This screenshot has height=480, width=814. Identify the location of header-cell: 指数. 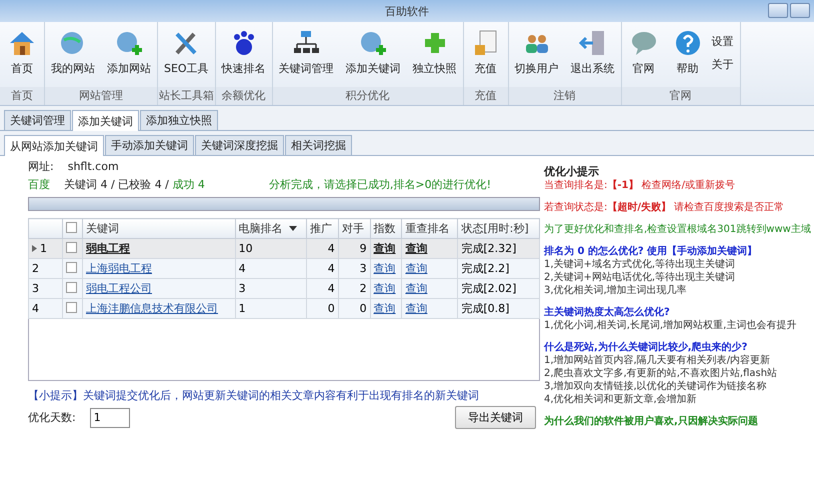
(386, 228).